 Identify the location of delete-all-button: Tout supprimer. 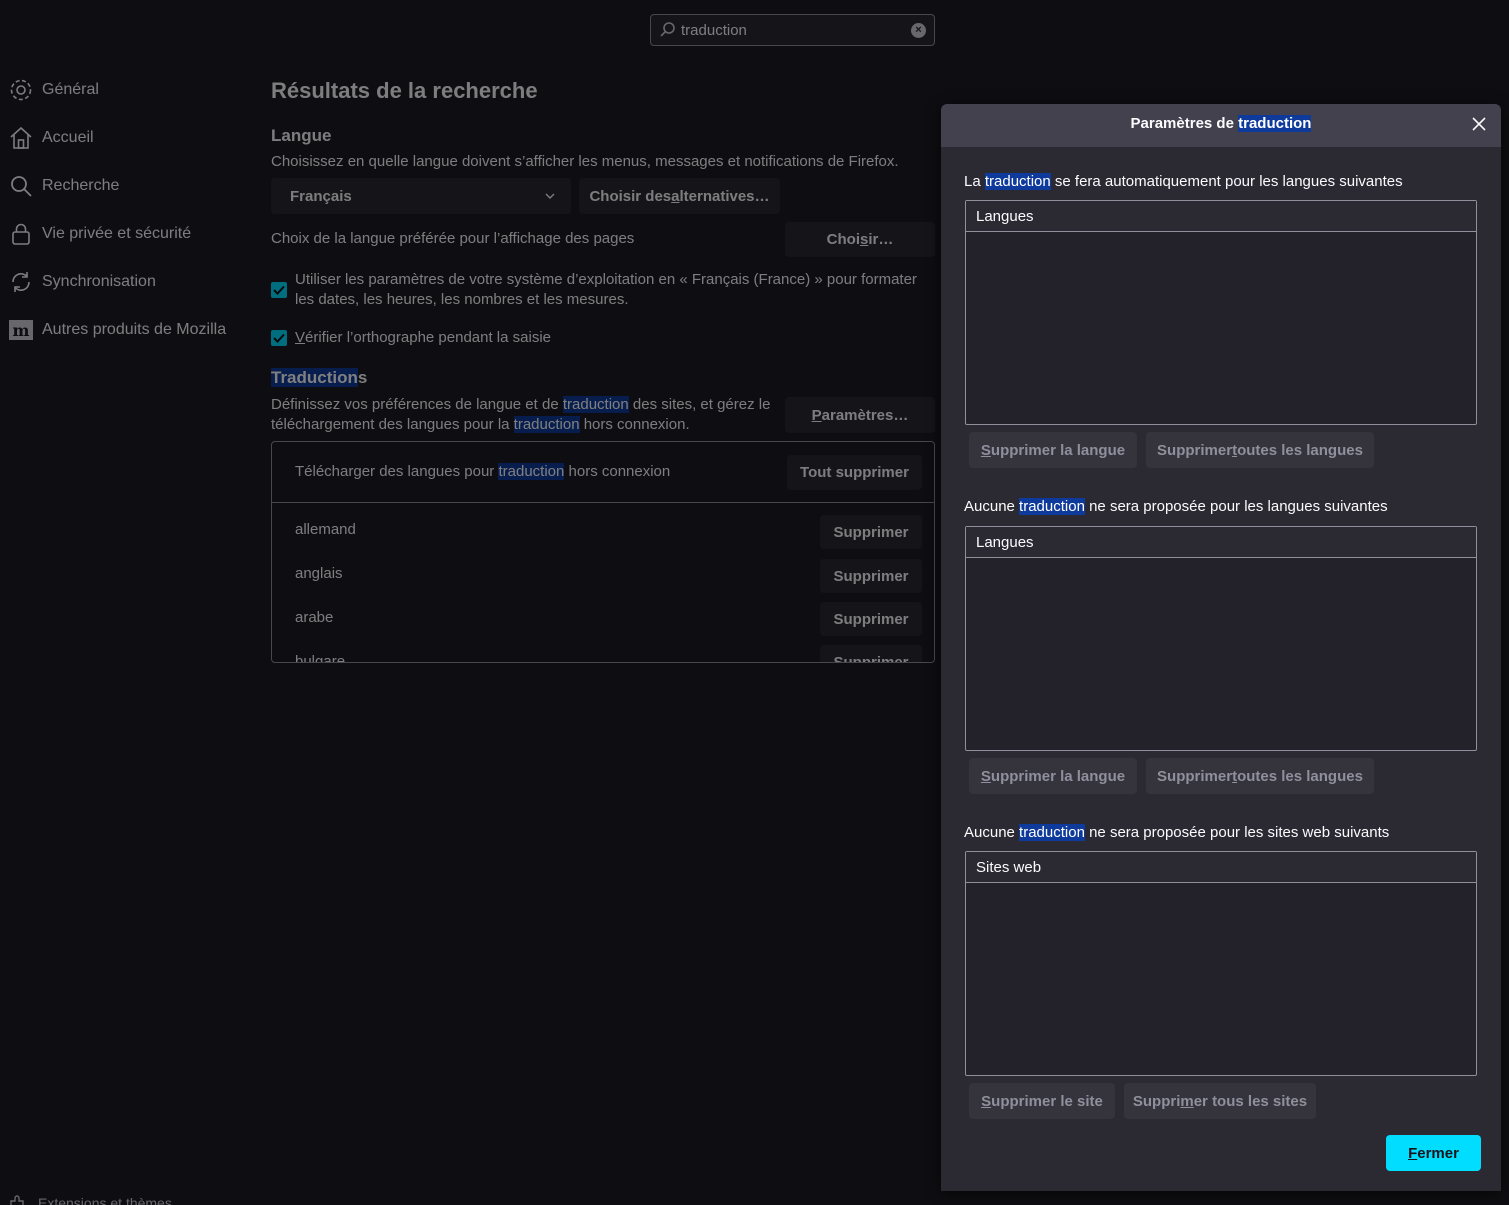
(854, 472).